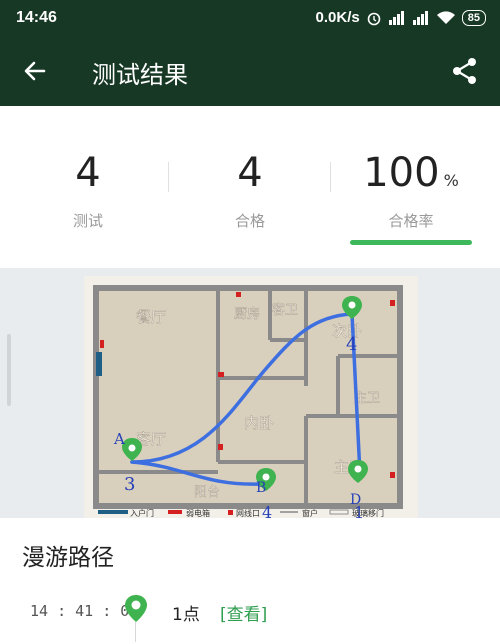 The width and height of the screenshot is (500, 644). I want to click on stat-test-label: 测试, so click(87, 221).